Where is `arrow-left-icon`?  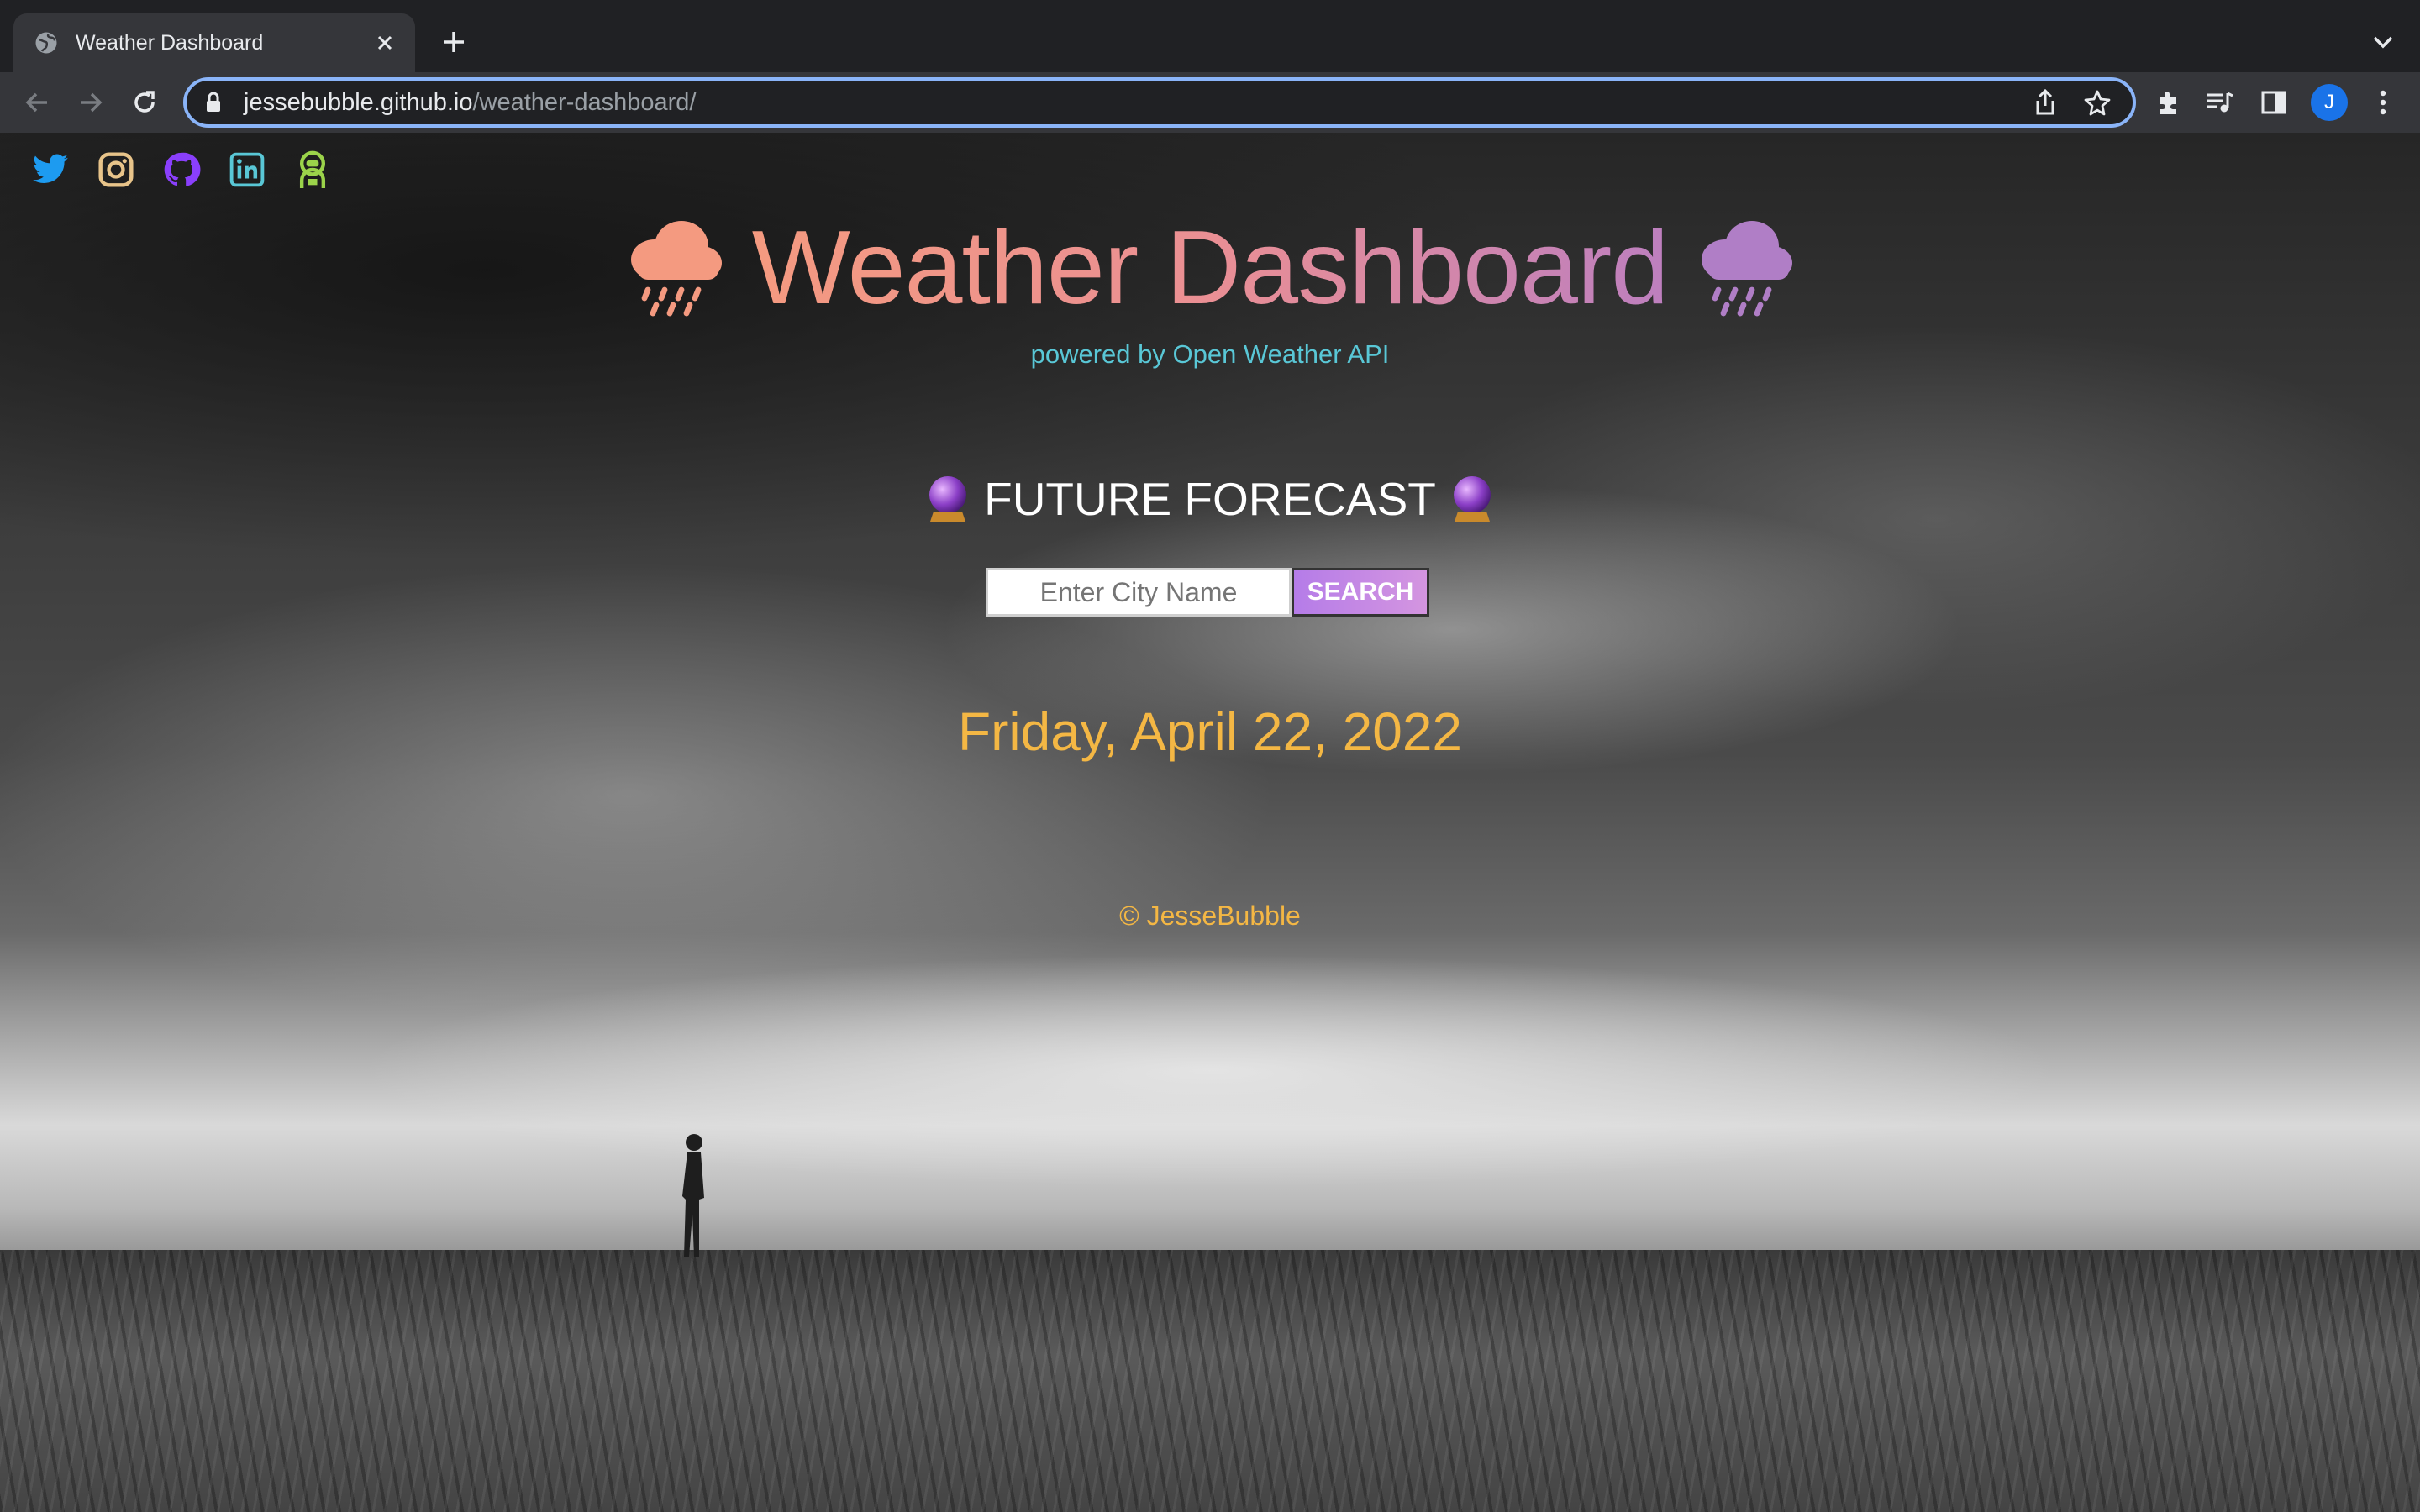
arrow-left-icon is located at coordinates (36, 102).